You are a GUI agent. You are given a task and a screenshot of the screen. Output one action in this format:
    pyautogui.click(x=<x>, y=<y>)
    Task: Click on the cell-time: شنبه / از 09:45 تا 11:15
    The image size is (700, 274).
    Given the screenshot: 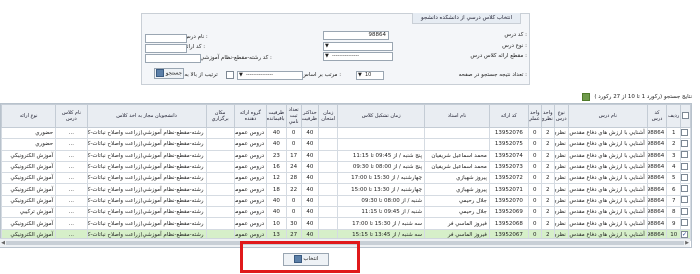 What is the action you would take?
    pyautogui.click(x=381, y=212)
    